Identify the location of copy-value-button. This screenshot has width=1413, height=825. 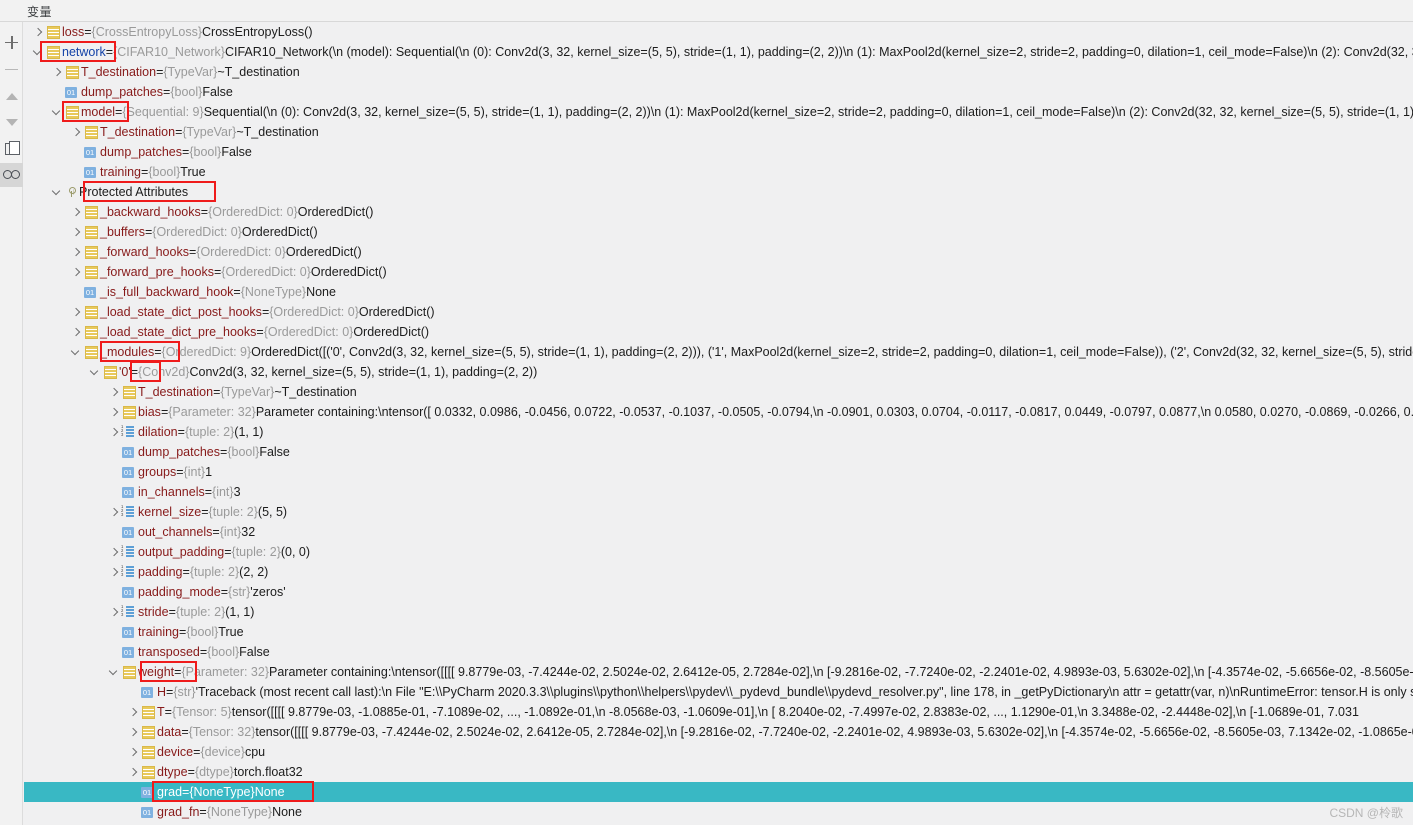
(11, 148).